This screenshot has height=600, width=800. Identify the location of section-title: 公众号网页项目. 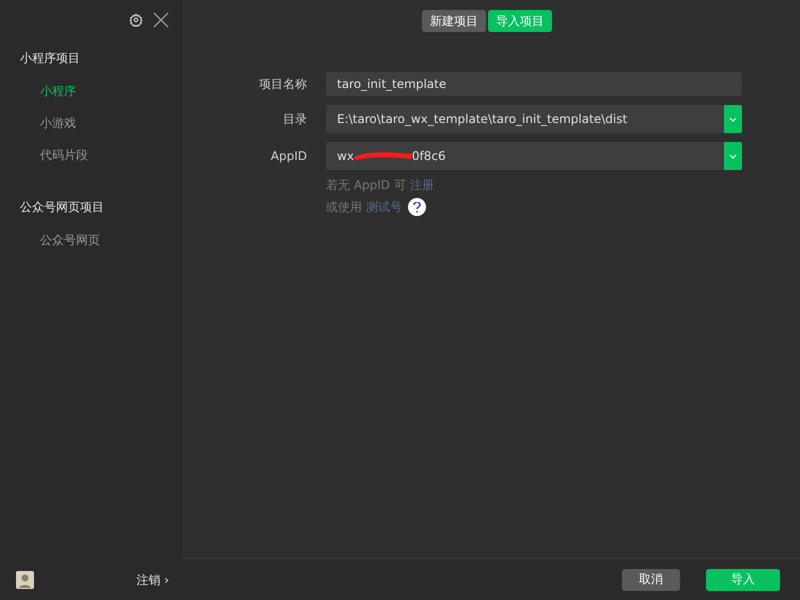
(62, 207).